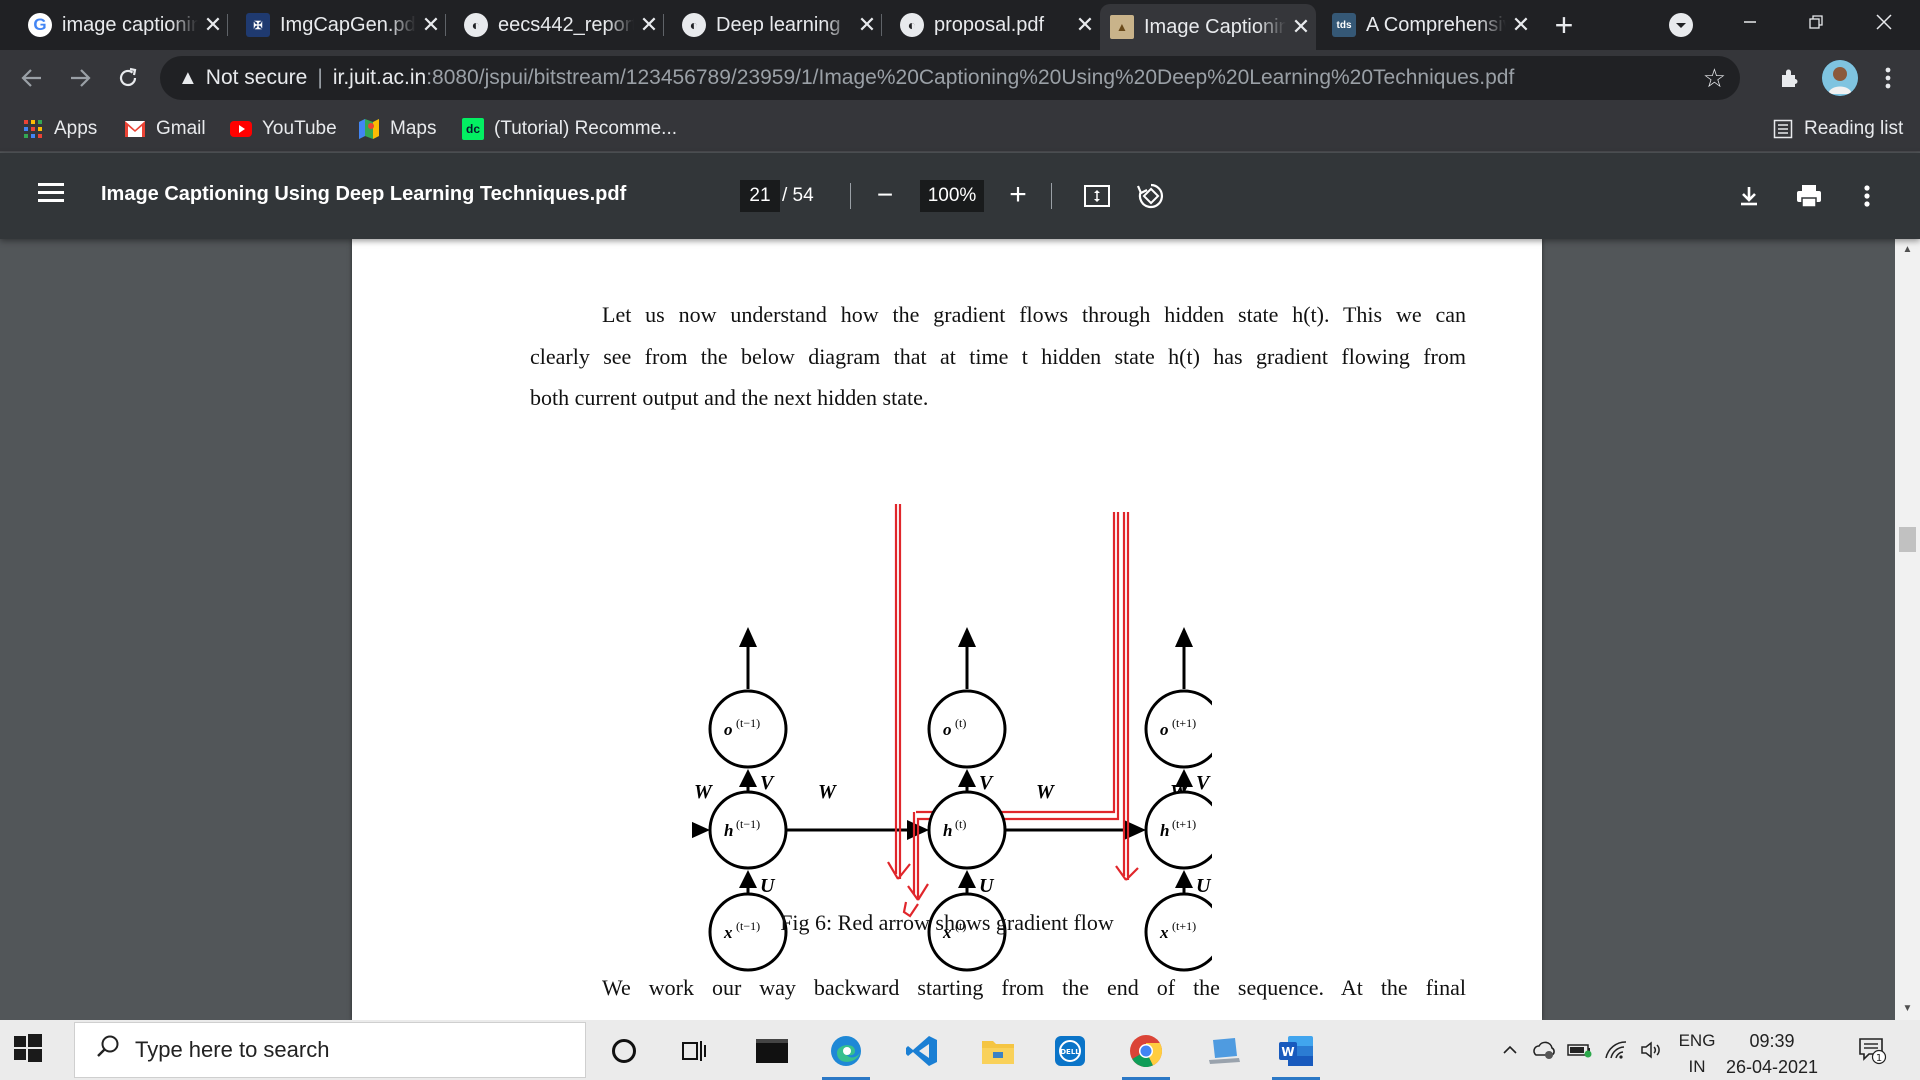 The height and width of the screenshot is (1080, 1920). What do you see at coordinates (952, 196) in the screenshot?
I see `zoom-level-input: 100%` at bounding box center [952, 196].